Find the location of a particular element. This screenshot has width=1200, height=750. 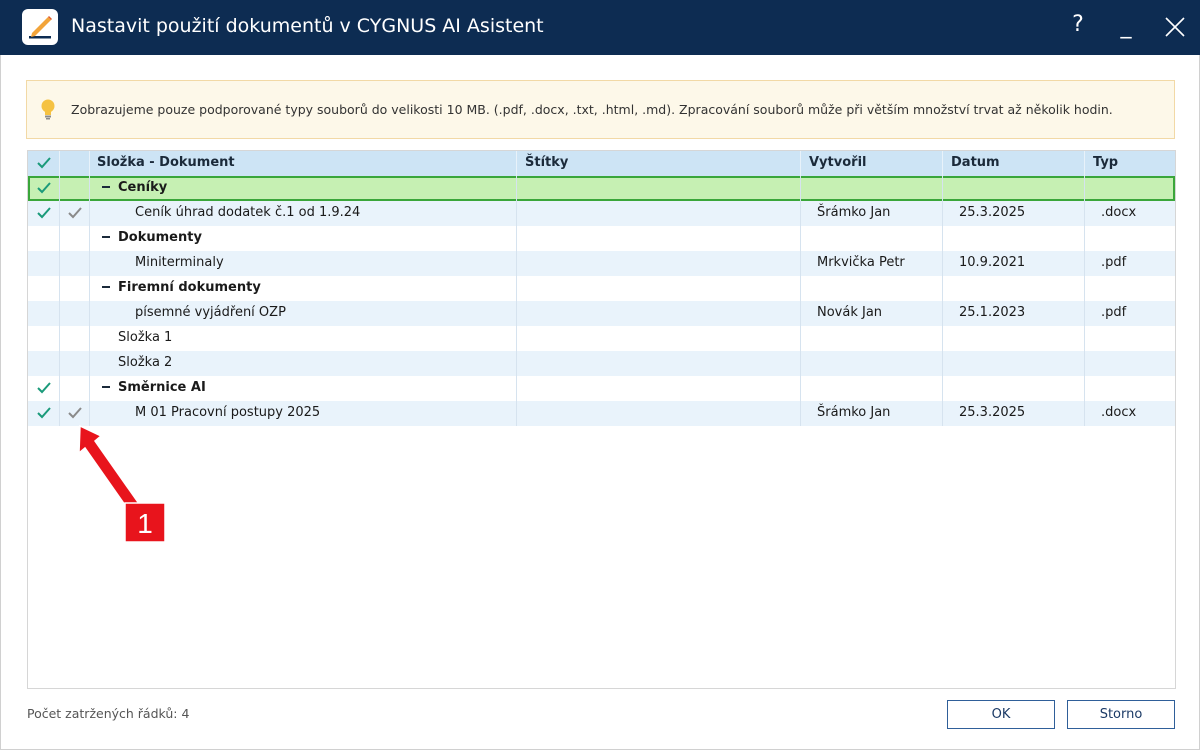

table-row: Směrnice AI is located at coordinates (601, 388).